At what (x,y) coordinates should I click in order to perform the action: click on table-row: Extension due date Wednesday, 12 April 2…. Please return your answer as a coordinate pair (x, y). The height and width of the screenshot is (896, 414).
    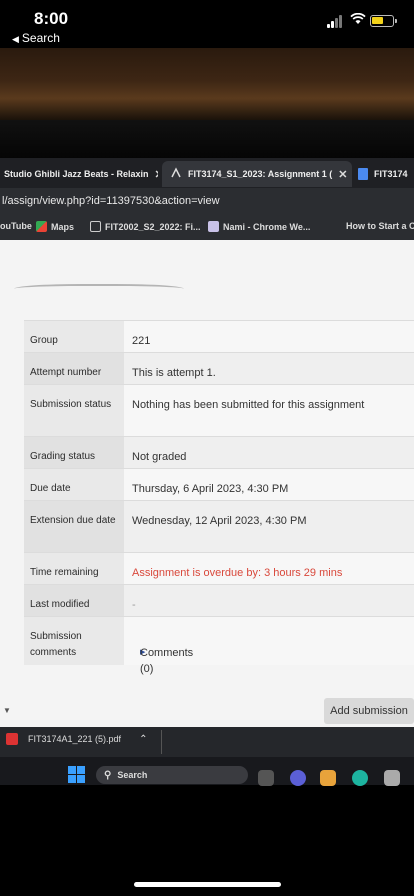
    Looking at the image, I should click on (219, 526).